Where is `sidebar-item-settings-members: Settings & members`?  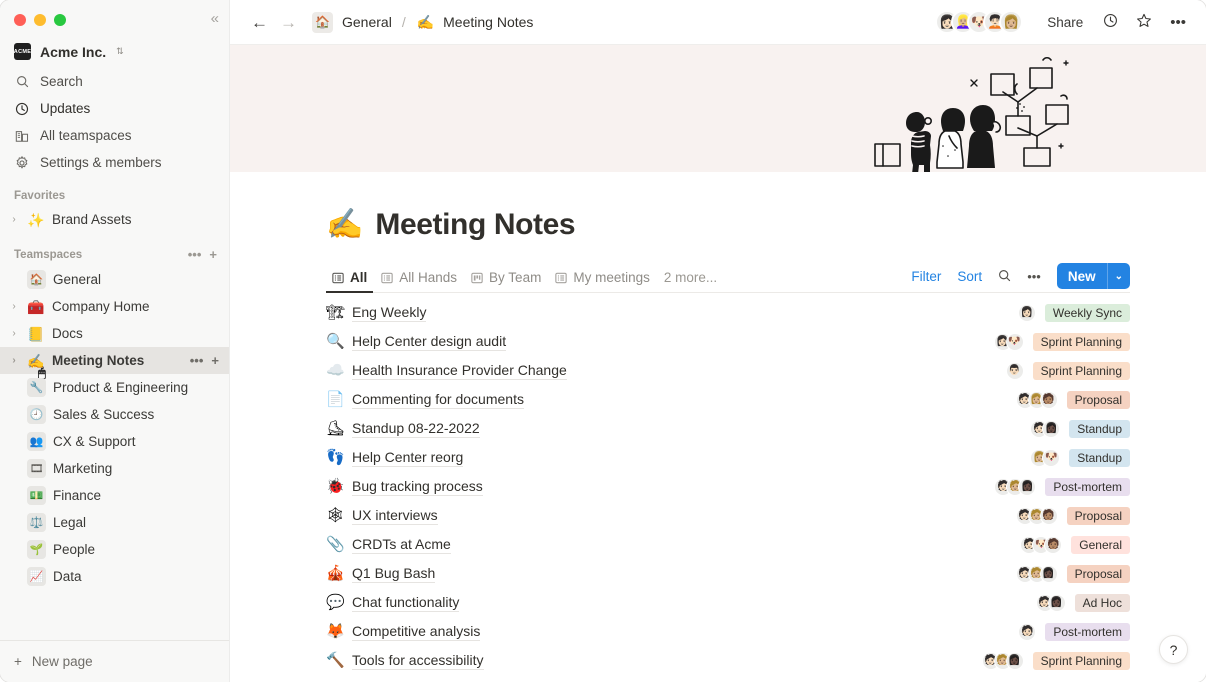
sidebar-item-settings-members: Settings & members is located at coordinates (114, 162).